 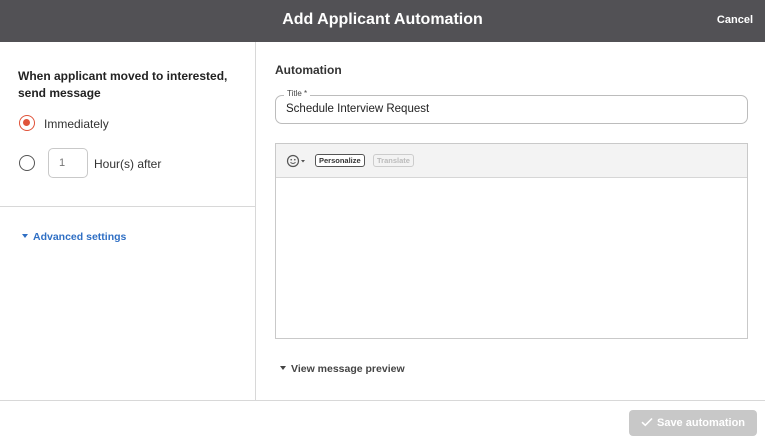 What do you see at coordinates (647, 422) in the screenshot?
I see `check-icon` at bounding box center [647, 422].